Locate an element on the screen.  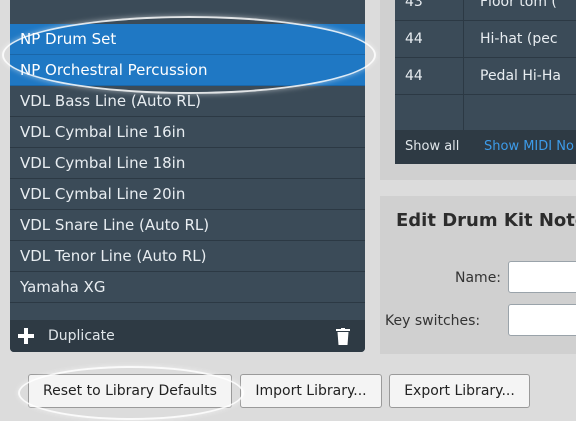
note-name: Hi-hat (pec is located at coordinates (519, 39).